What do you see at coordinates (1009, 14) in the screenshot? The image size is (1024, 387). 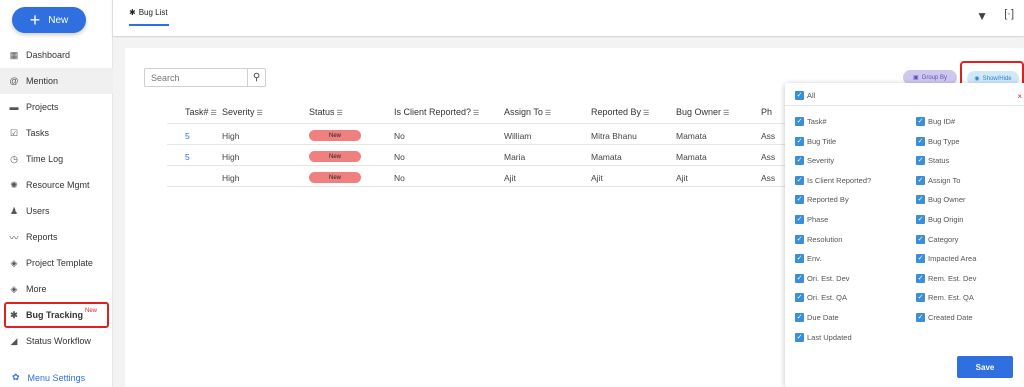 I see `expand-icon: [·]` at bounding box center [1009, 14].